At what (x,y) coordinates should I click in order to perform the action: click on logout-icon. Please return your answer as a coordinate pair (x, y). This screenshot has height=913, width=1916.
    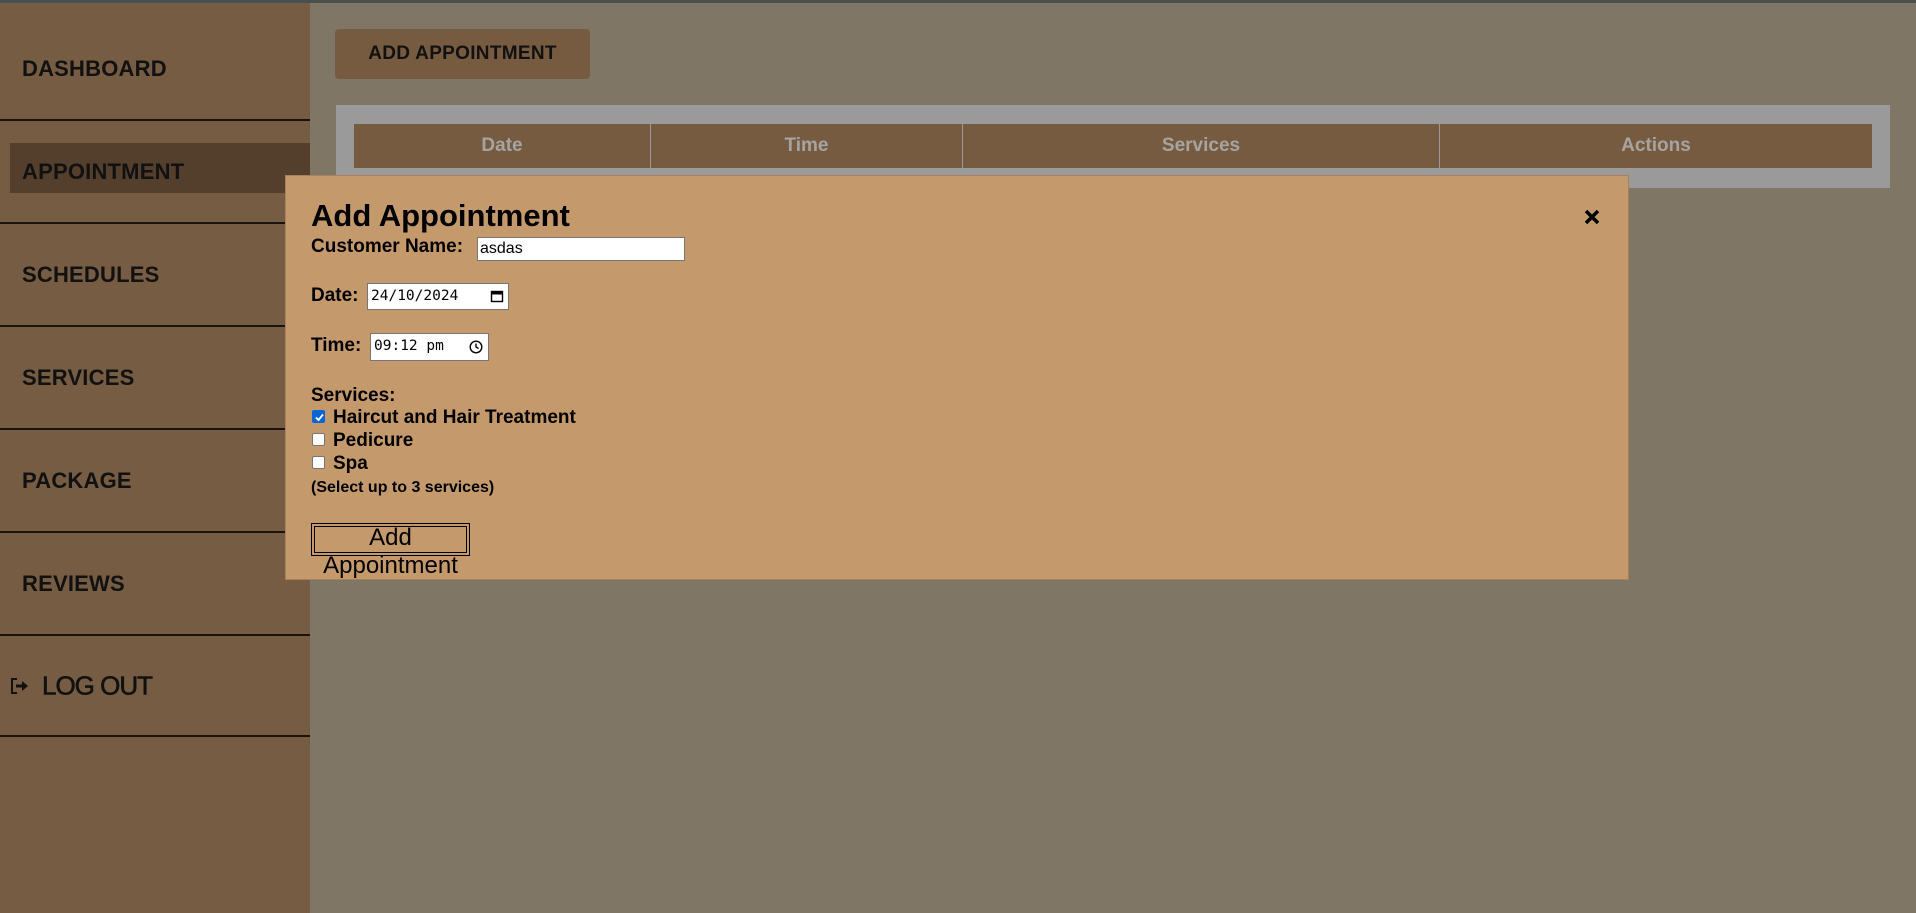
    Looking at the image, I should click on (19, 685).